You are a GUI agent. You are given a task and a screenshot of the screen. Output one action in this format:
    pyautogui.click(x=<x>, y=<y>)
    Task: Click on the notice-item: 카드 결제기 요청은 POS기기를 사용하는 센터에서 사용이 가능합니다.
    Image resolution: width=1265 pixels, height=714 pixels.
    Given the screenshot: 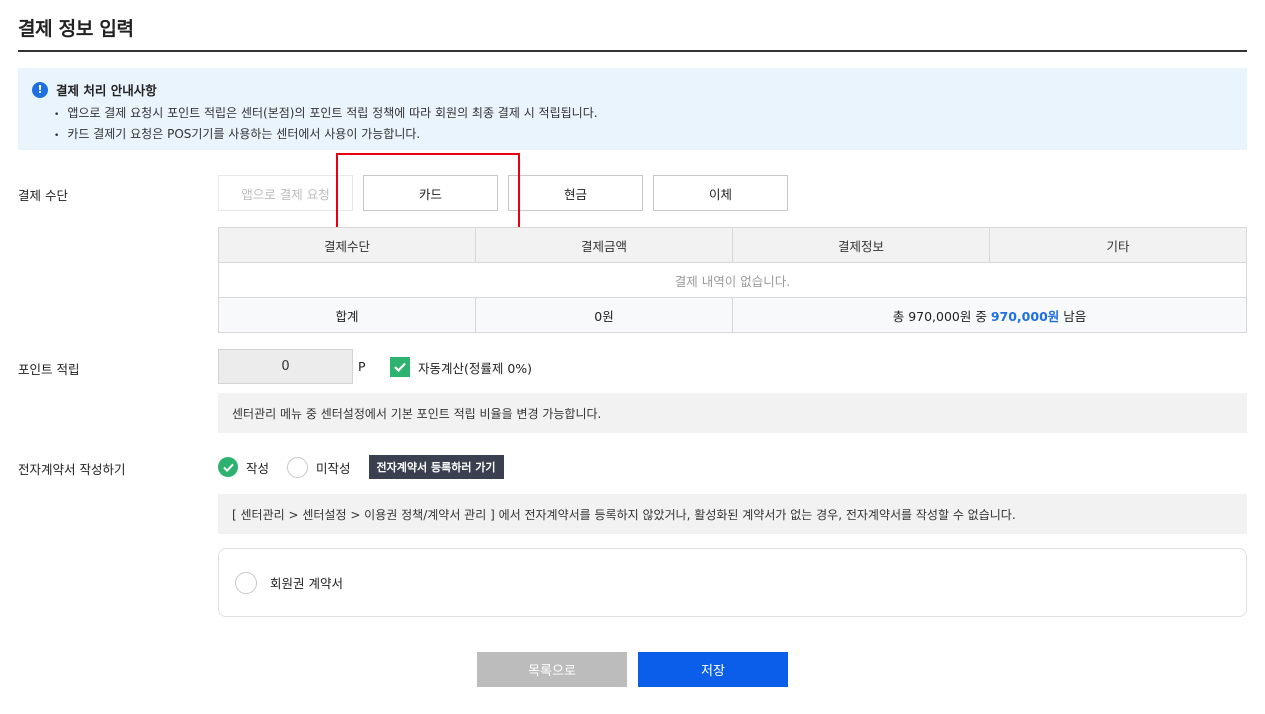 What is the action you would take?
    pyautogui.click(x=643, y=135)
    